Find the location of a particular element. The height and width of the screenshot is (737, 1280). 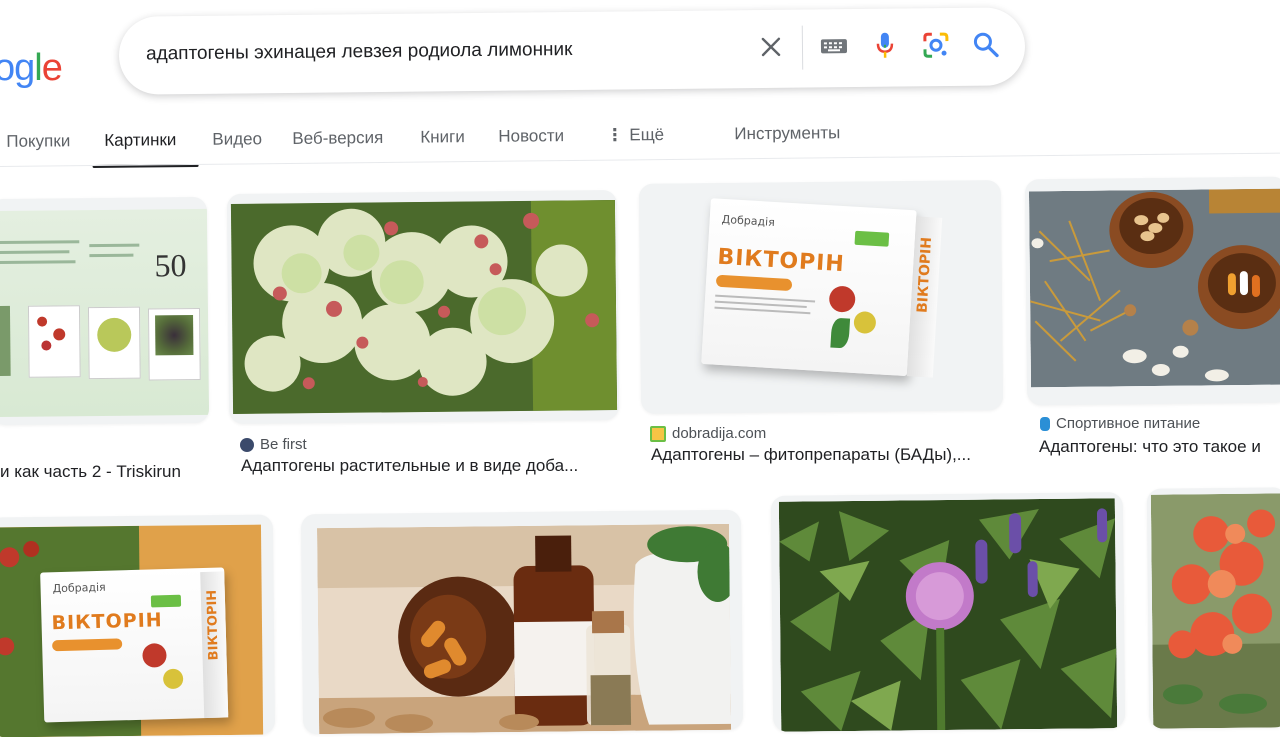

result-4-thumbnail is located at coordinates (1154, 288).